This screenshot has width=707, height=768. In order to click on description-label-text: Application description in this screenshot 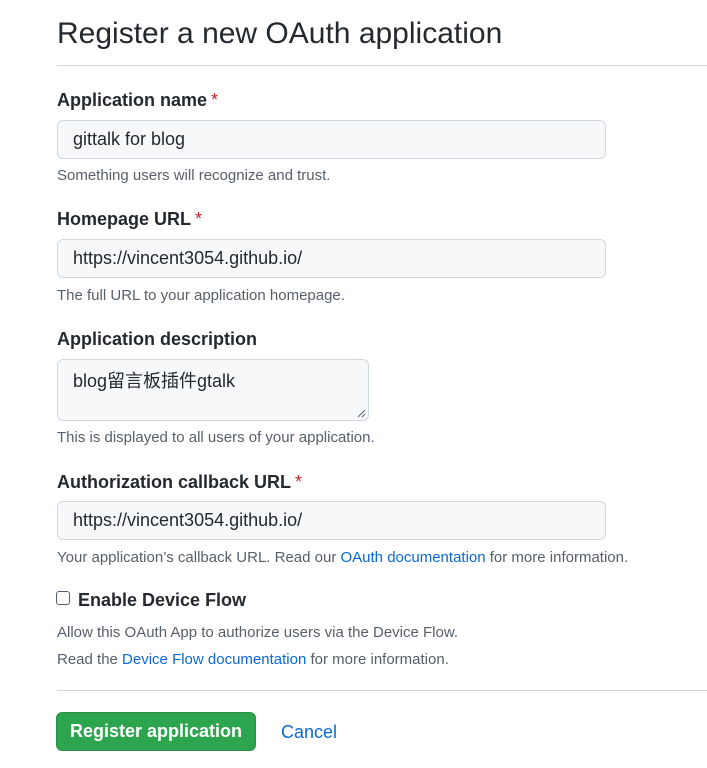, I will do `click(157, 339)`.